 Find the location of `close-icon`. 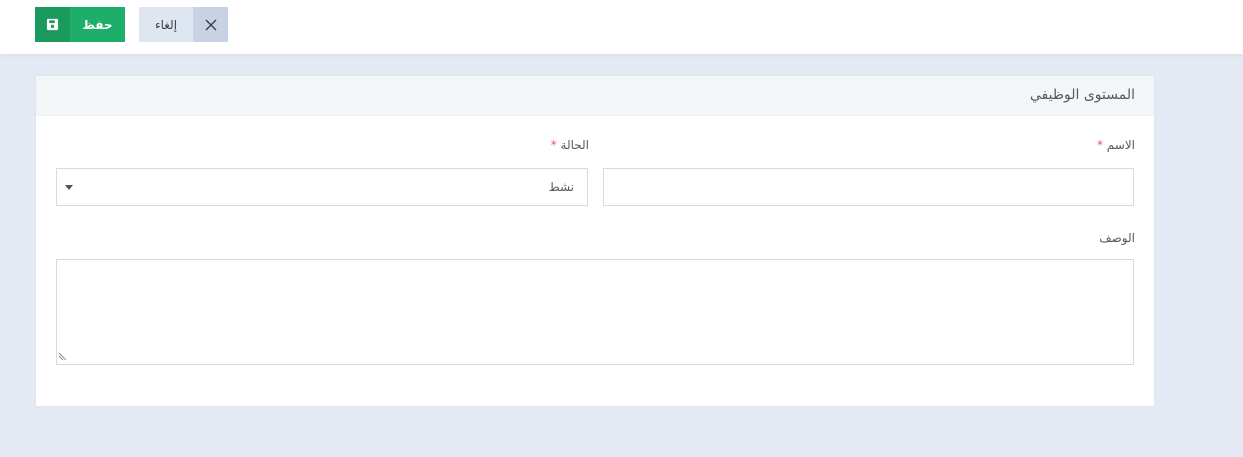

close-icon is located at coordinates (210, 24).